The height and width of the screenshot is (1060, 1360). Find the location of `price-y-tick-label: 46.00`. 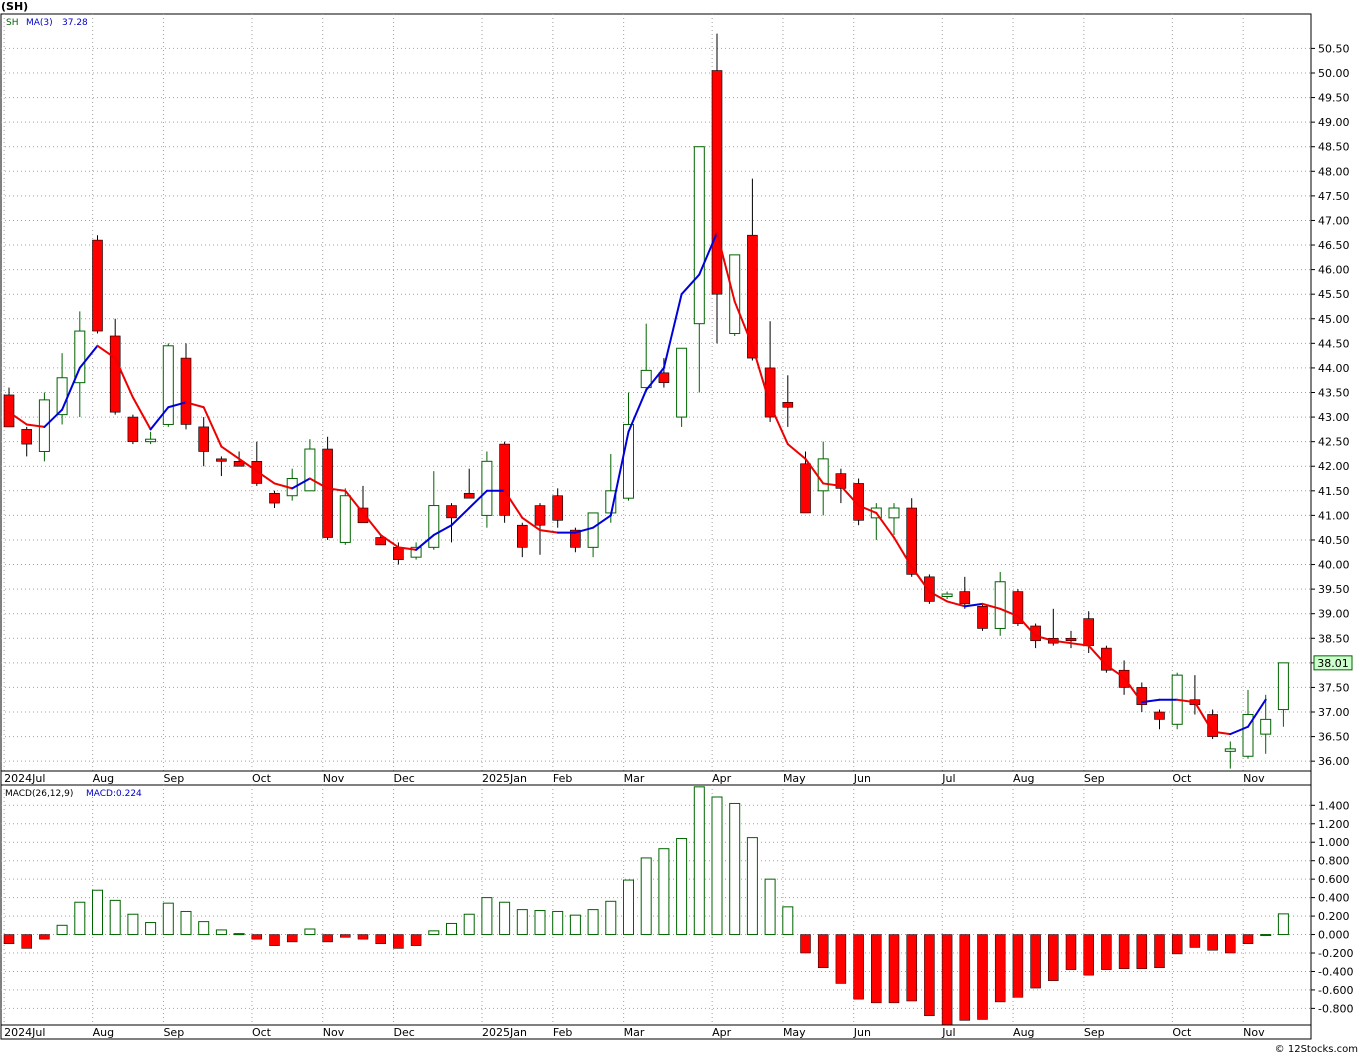

price-y-tick-label: 46.00 is located at coordinates (1334, 270).